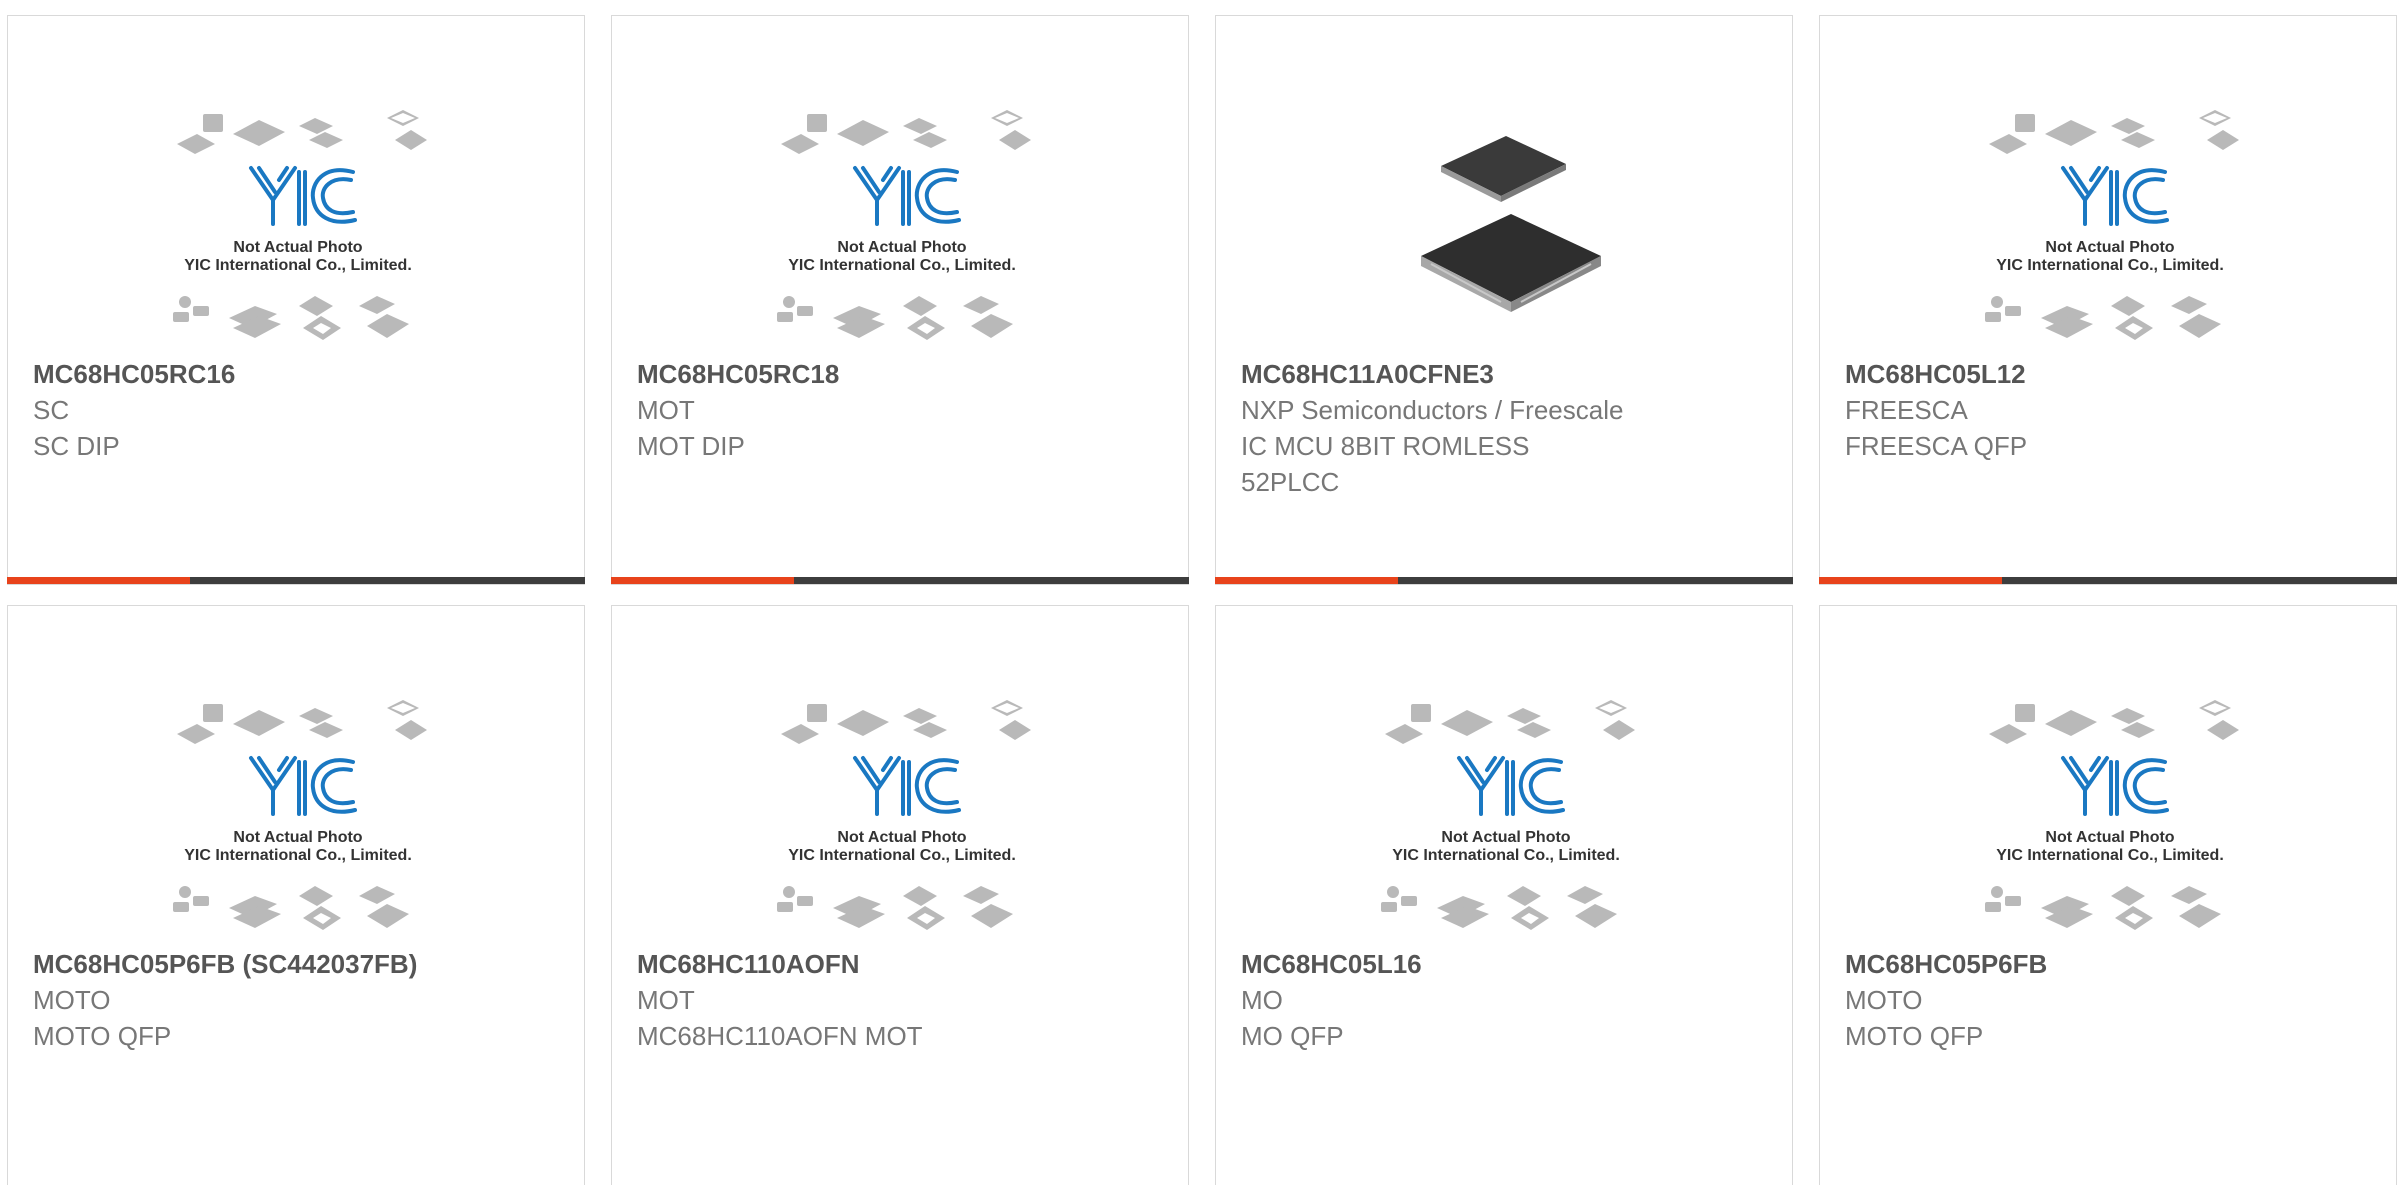 The height and width of the screenshot is (1185, 2400). I want to click on product-description: SC DIP, so click(76, 446).